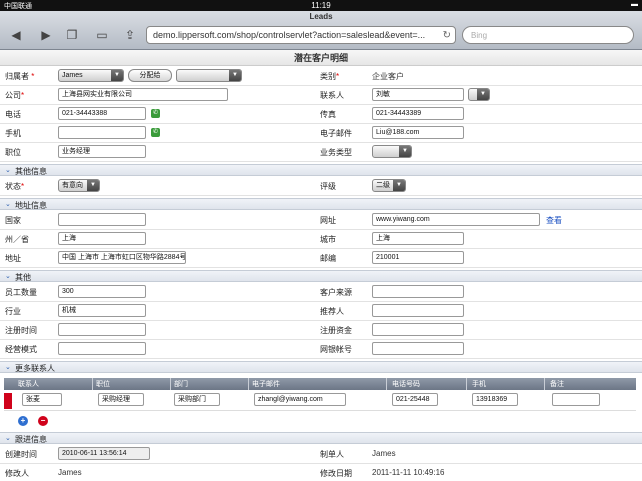  I want to click on row-province: 州／省 上海 城市 上海, so click(321, 239).